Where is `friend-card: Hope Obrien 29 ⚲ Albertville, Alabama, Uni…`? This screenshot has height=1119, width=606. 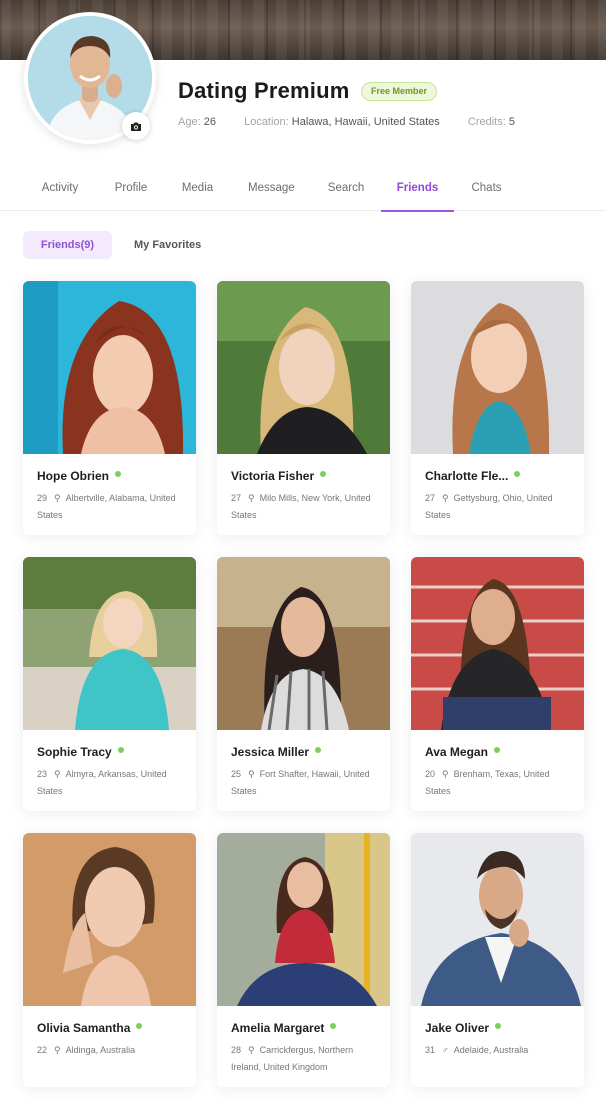
friend-card: Hope Obrien 29 ⚲ Albertville, Alabama, Uni… is located at coordinates (109, 408).